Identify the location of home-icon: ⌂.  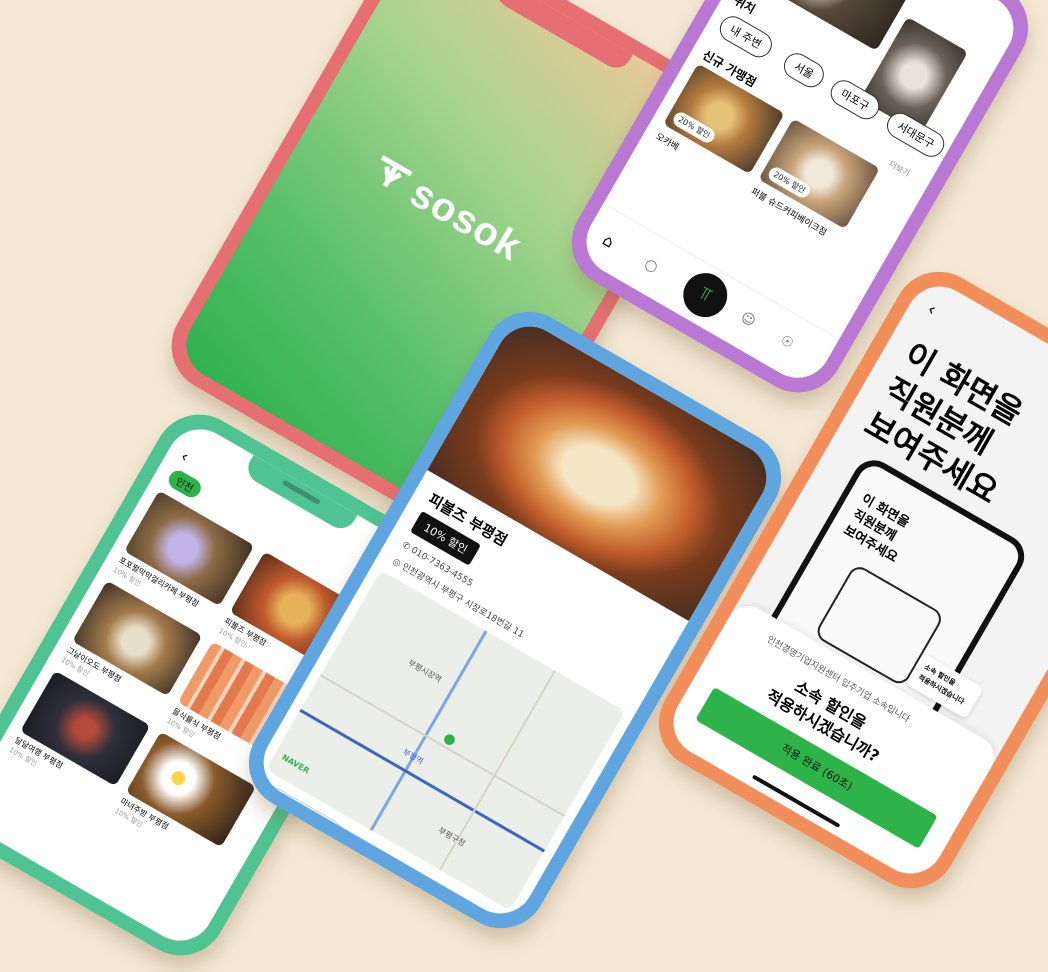
(608, 241).